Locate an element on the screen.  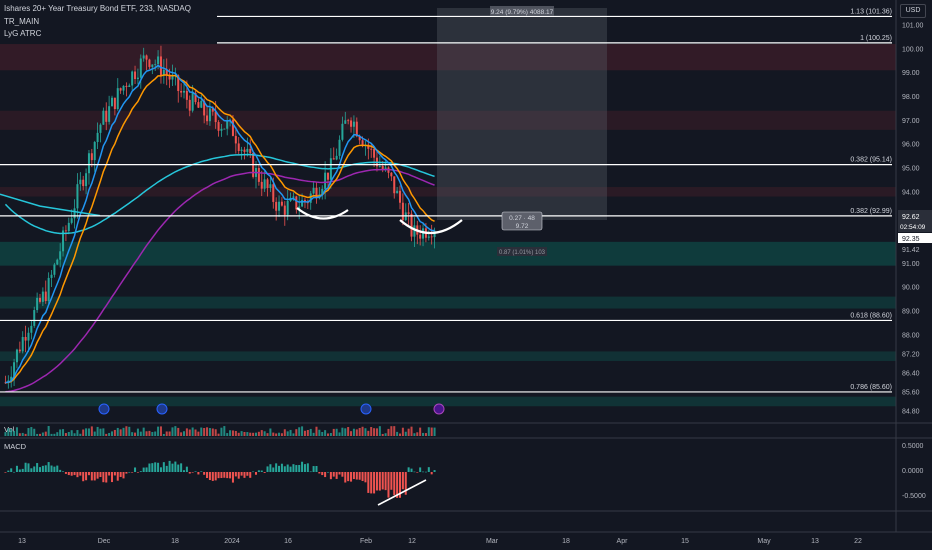
lightning-icon is located at coordinates (439, 409).